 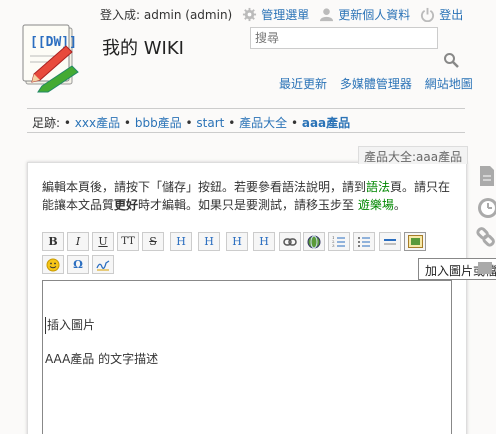 I want to click on globe-icon, so click(x=314, y=241).